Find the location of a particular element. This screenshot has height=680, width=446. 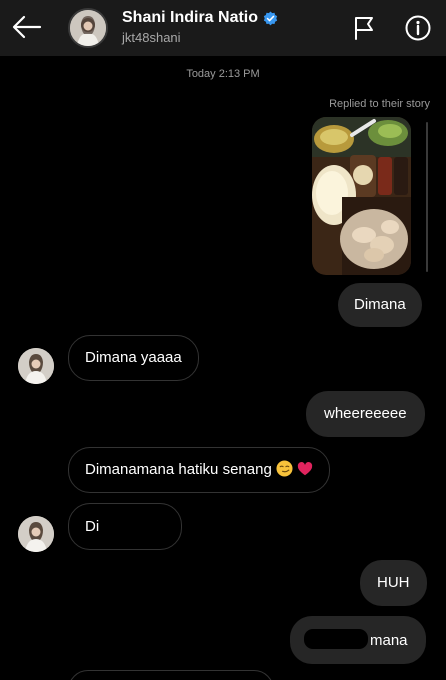

profile-avatar is located at coordinates (88, 28).